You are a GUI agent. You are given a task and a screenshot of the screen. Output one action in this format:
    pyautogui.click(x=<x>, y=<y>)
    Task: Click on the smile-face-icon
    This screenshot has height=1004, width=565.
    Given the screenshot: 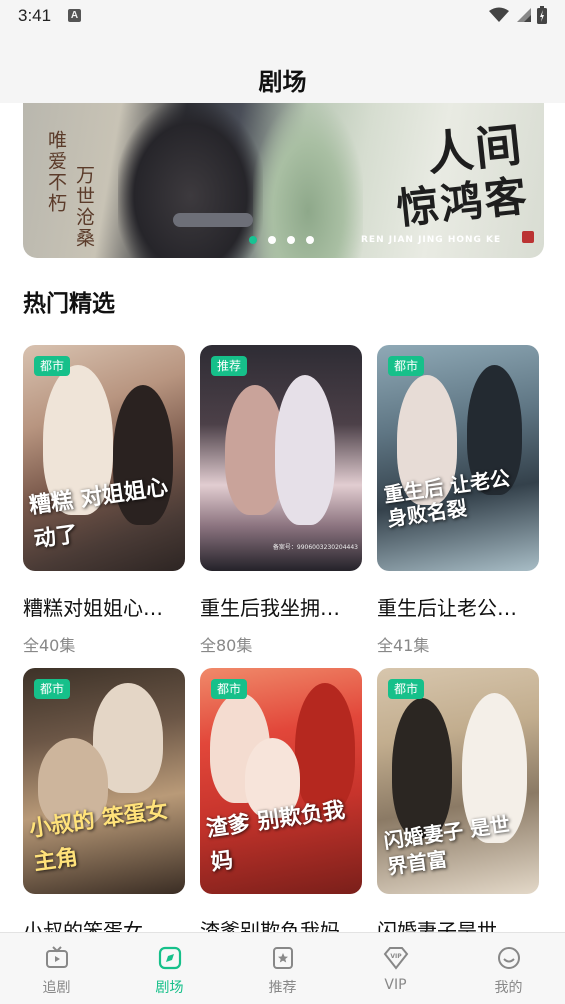 What is the action you would take?
    pyautogui.click(x=509, y=958)
    